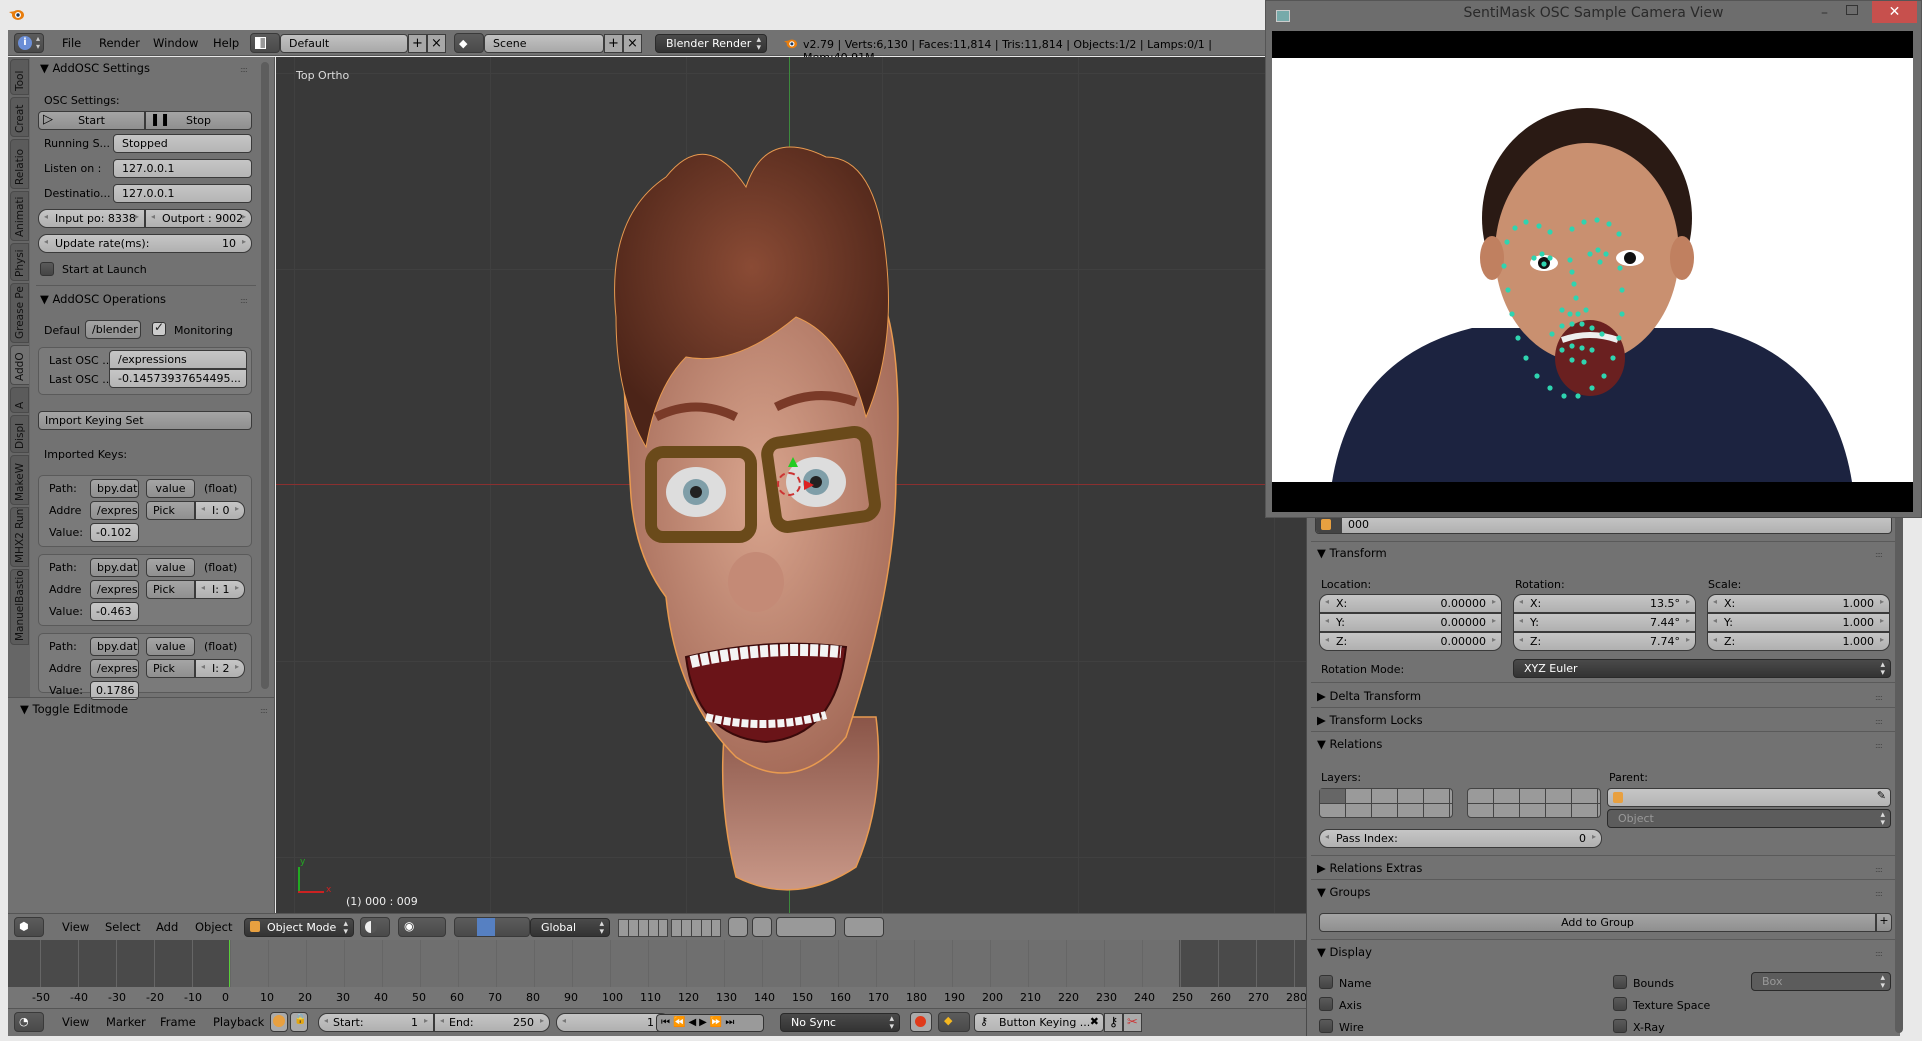 The height and width of the screenshot is (1041, 1922). Describe the element at coordinates (175, 43) in the screenshot. I see `menu-window: Window` at that location.